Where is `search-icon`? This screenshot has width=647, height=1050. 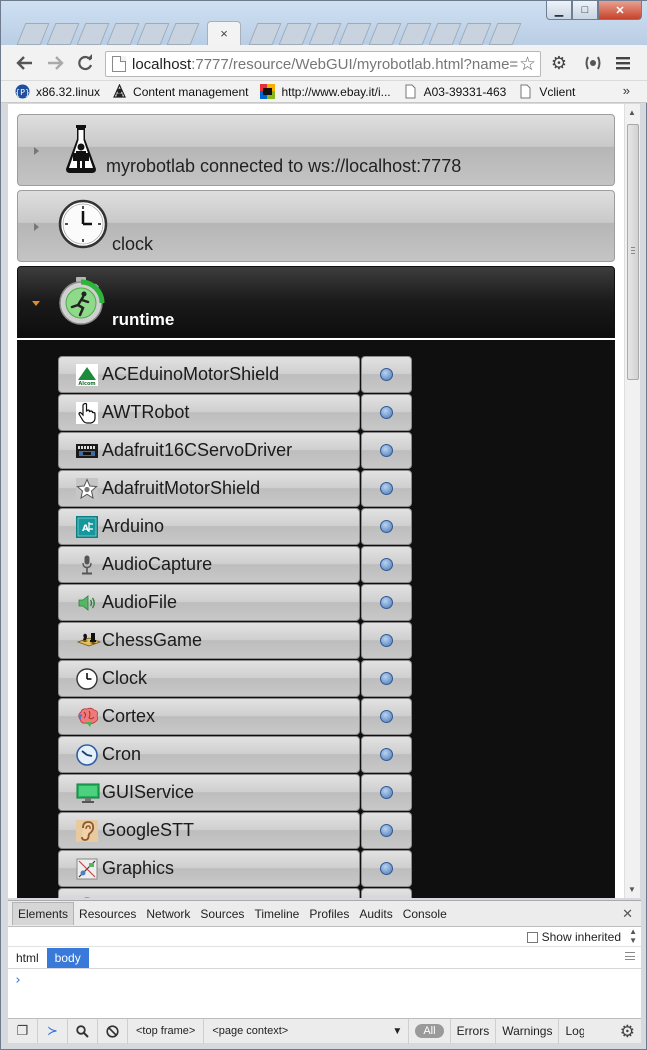
search-icon is located at coordinates (83, 1031).